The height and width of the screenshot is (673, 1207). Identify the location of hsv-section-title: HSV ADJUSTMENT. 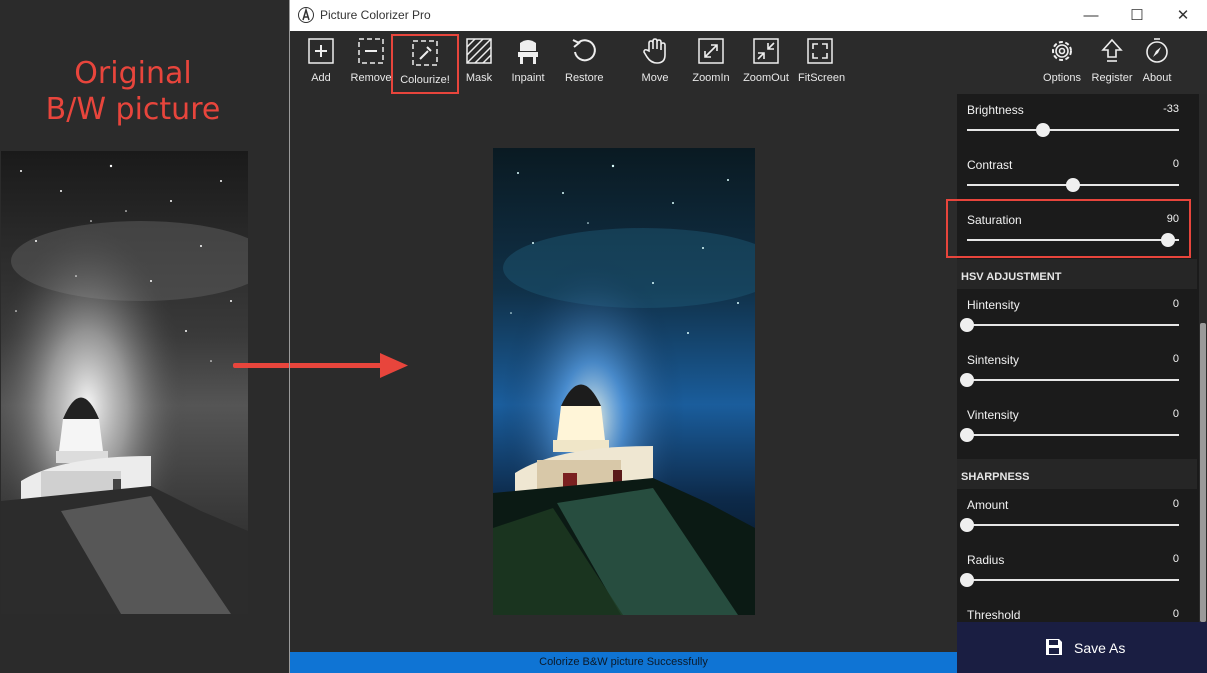
(1011, 277).